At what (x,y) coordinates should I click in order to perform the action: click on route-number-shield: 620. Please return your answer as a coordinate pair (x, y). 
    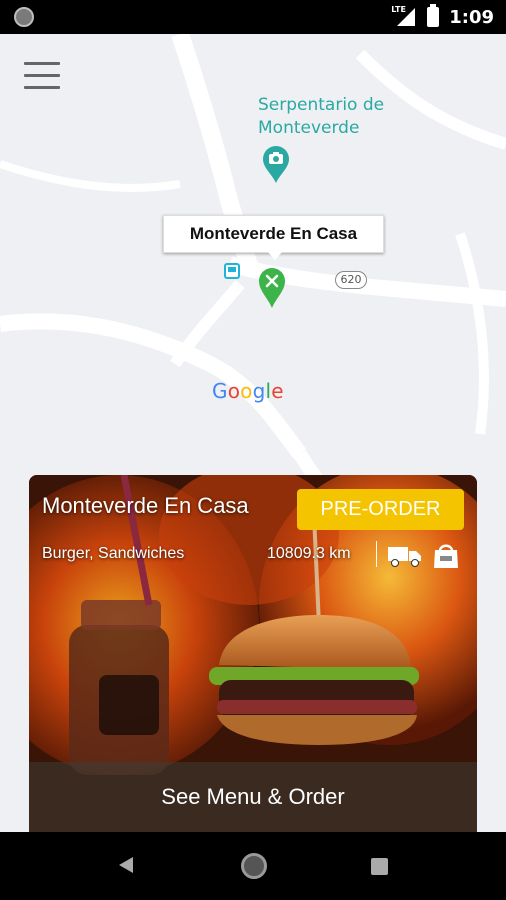
    Looking at the image, I should click on (351, 280).